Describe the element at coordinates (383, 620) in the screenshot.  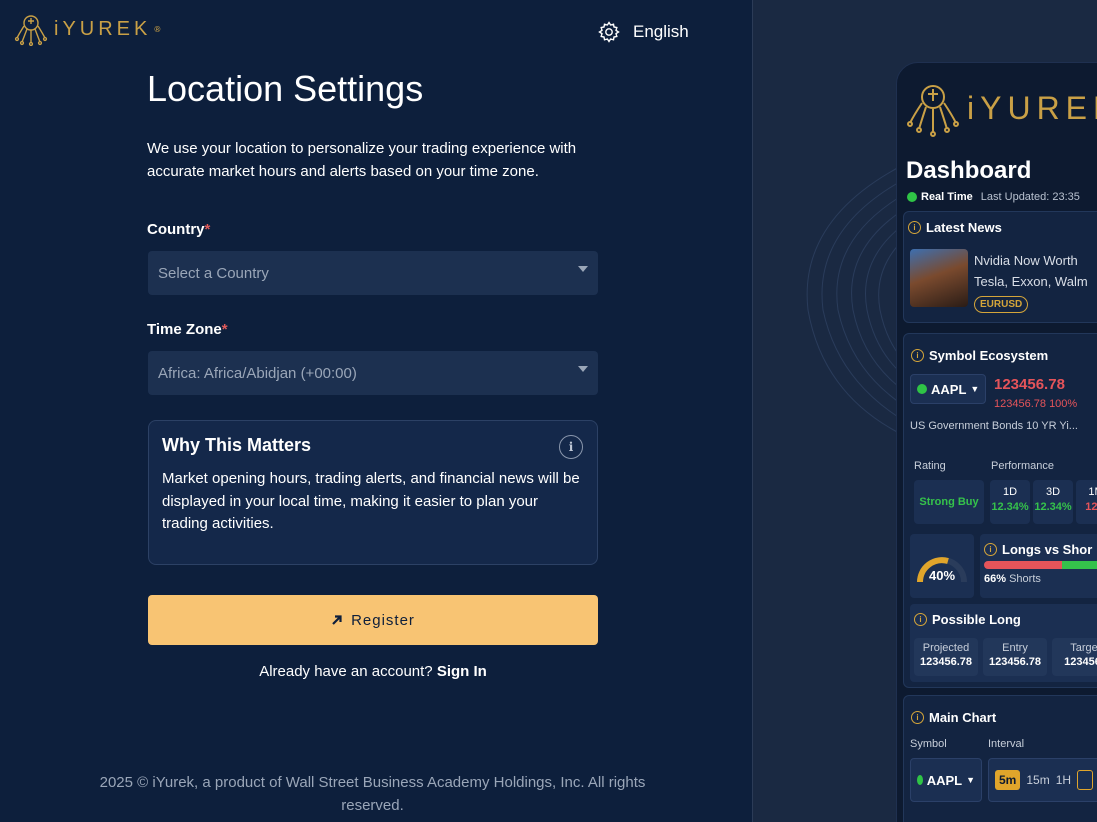
I see `register-label: Register` at that location.